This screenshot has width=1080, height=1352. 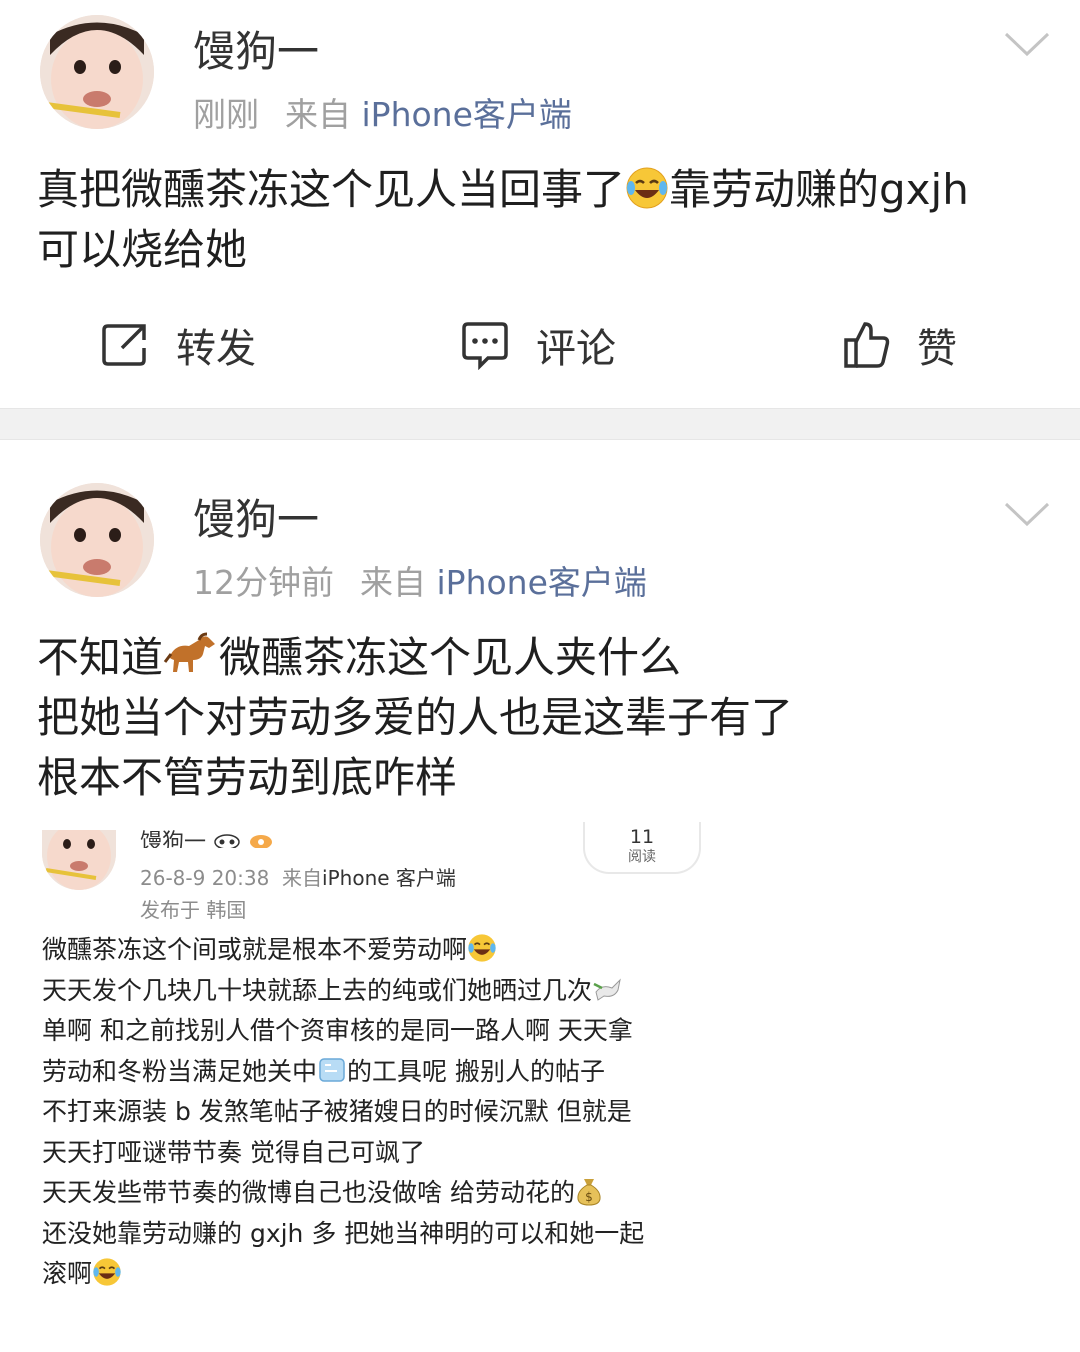 I want to click on embedded-line: 还没她靠劳动赚的 gxjh 多 把她当神明的可以和她一起, so click(x=343, y=1233).